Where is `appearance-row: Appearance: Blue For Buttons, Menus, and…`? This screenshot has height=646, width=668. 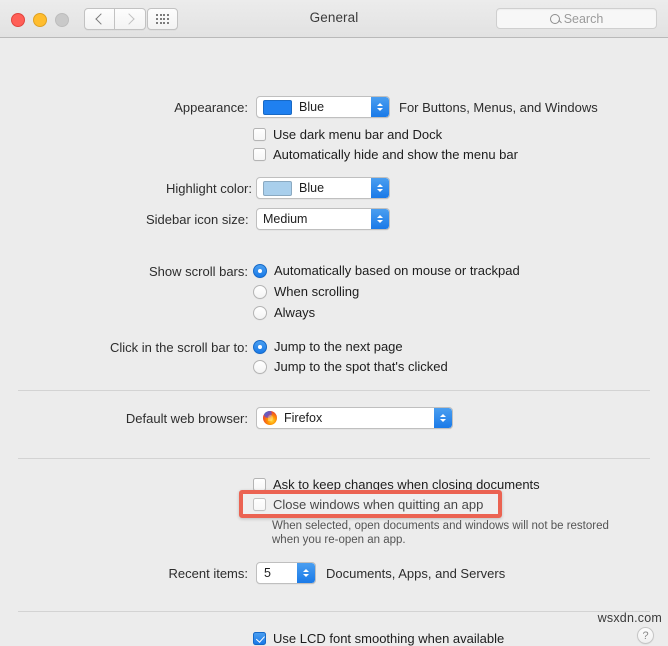
appearance-row: Appearance: Blue For Buttons, Menus, and… is located at coordinates (382, 107).